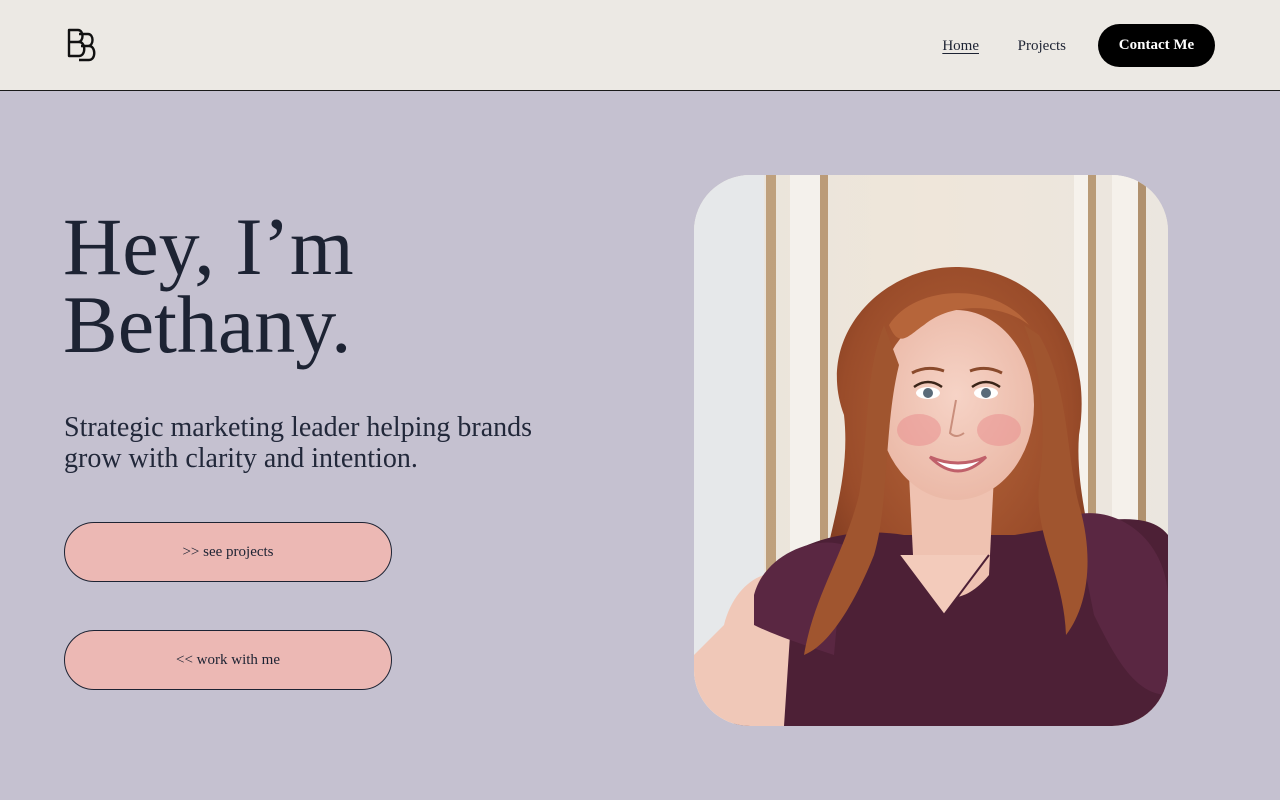  What do you see at coordinates (228, 660) in the screenshot?
I see `work-with-me-button: << work with me` at bounding box center [228, 660].